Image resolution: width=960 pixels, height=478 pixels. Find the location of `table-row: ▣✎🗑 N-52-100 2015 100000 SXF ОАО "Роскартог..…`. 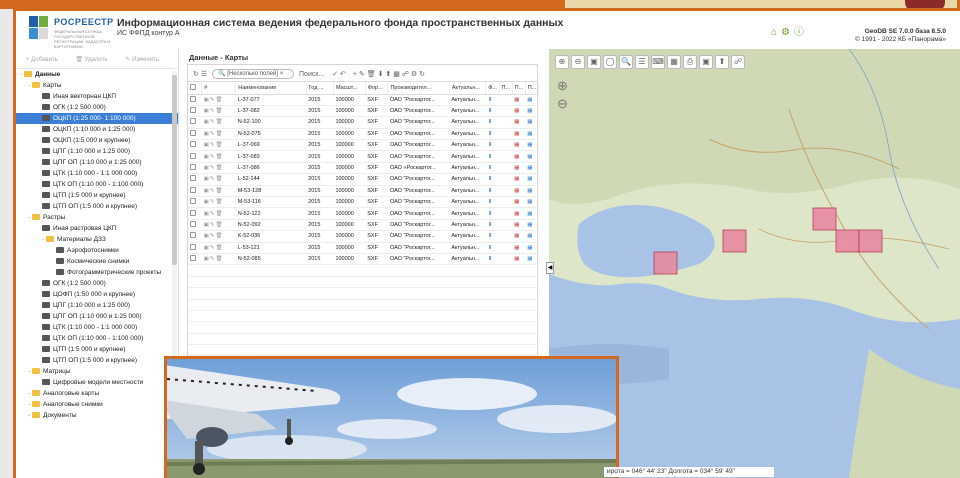

table-row: ▣✎🗑 N-52-100 2015 100000 SXF ОАО "Роскартог..… is located at coordinates (363, 122).